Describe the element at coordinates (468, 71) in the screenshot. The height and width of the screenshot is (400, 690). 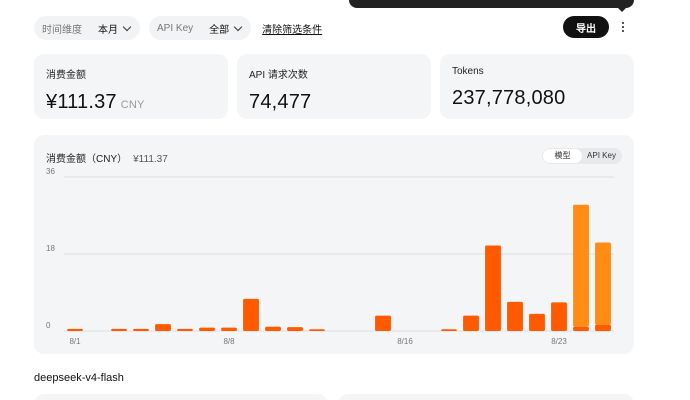
I see `metric-label: Tokens` at that location.